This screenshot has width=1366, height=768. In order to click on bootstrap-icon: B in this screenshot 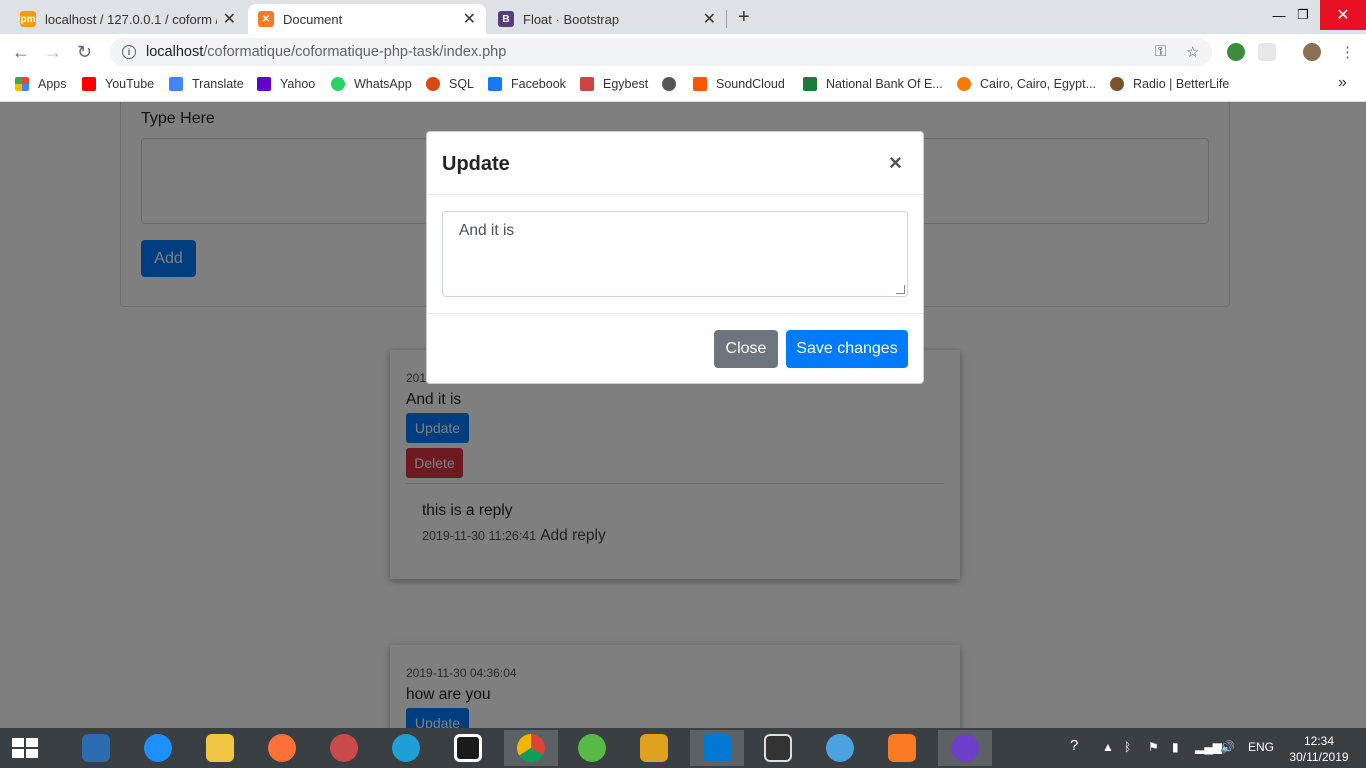, I will do `click(506, 19)`.